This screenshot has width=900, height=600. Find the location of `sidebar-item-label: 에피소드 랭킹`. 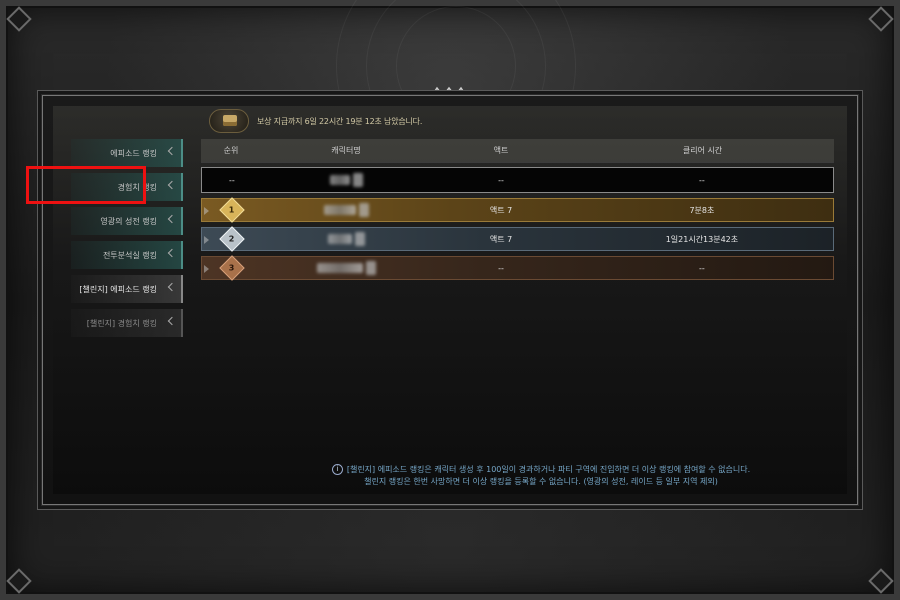

sidebar-item-label: 에피소드 랭킹 is located at coordinates (133, 153).